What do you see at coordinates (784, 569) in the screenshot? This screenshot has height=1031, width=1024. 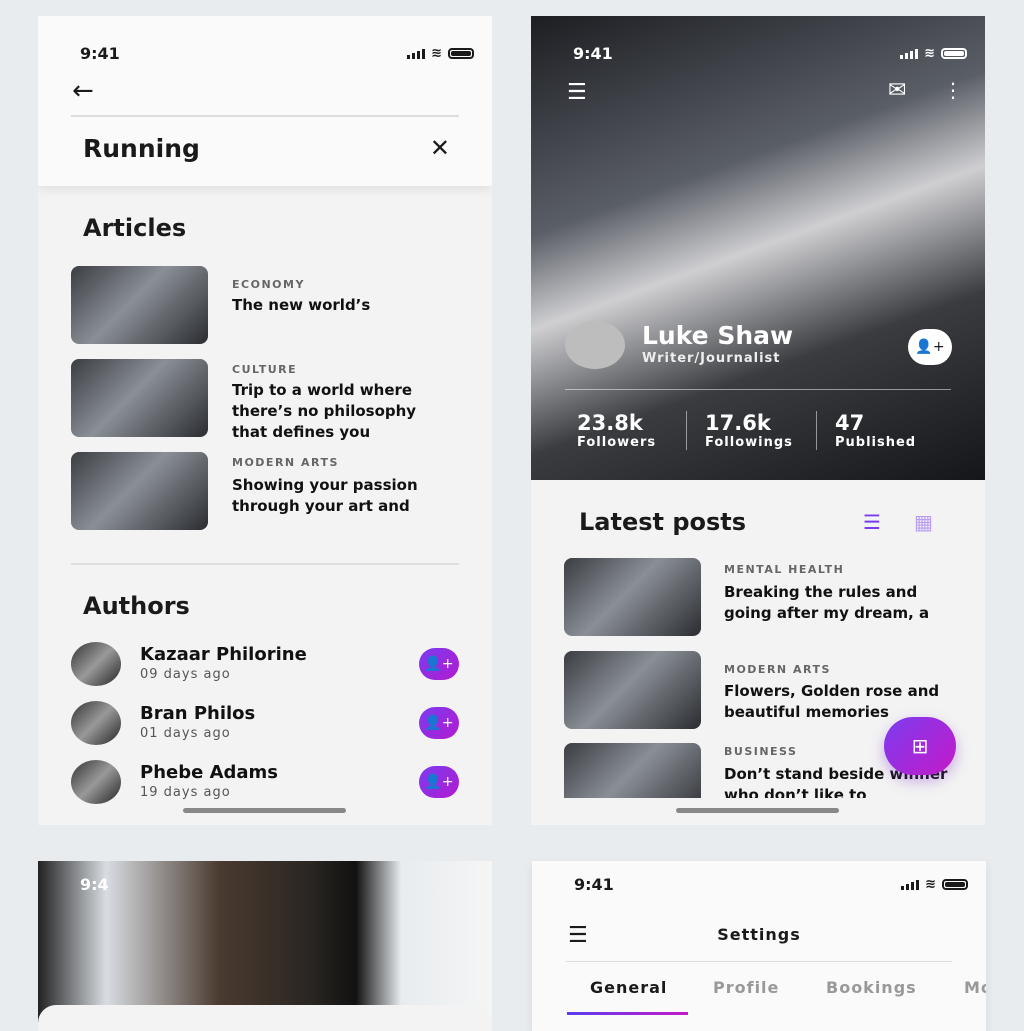 I see `post-category: MENTAL HEALTH` at bounding box center [784, 569].